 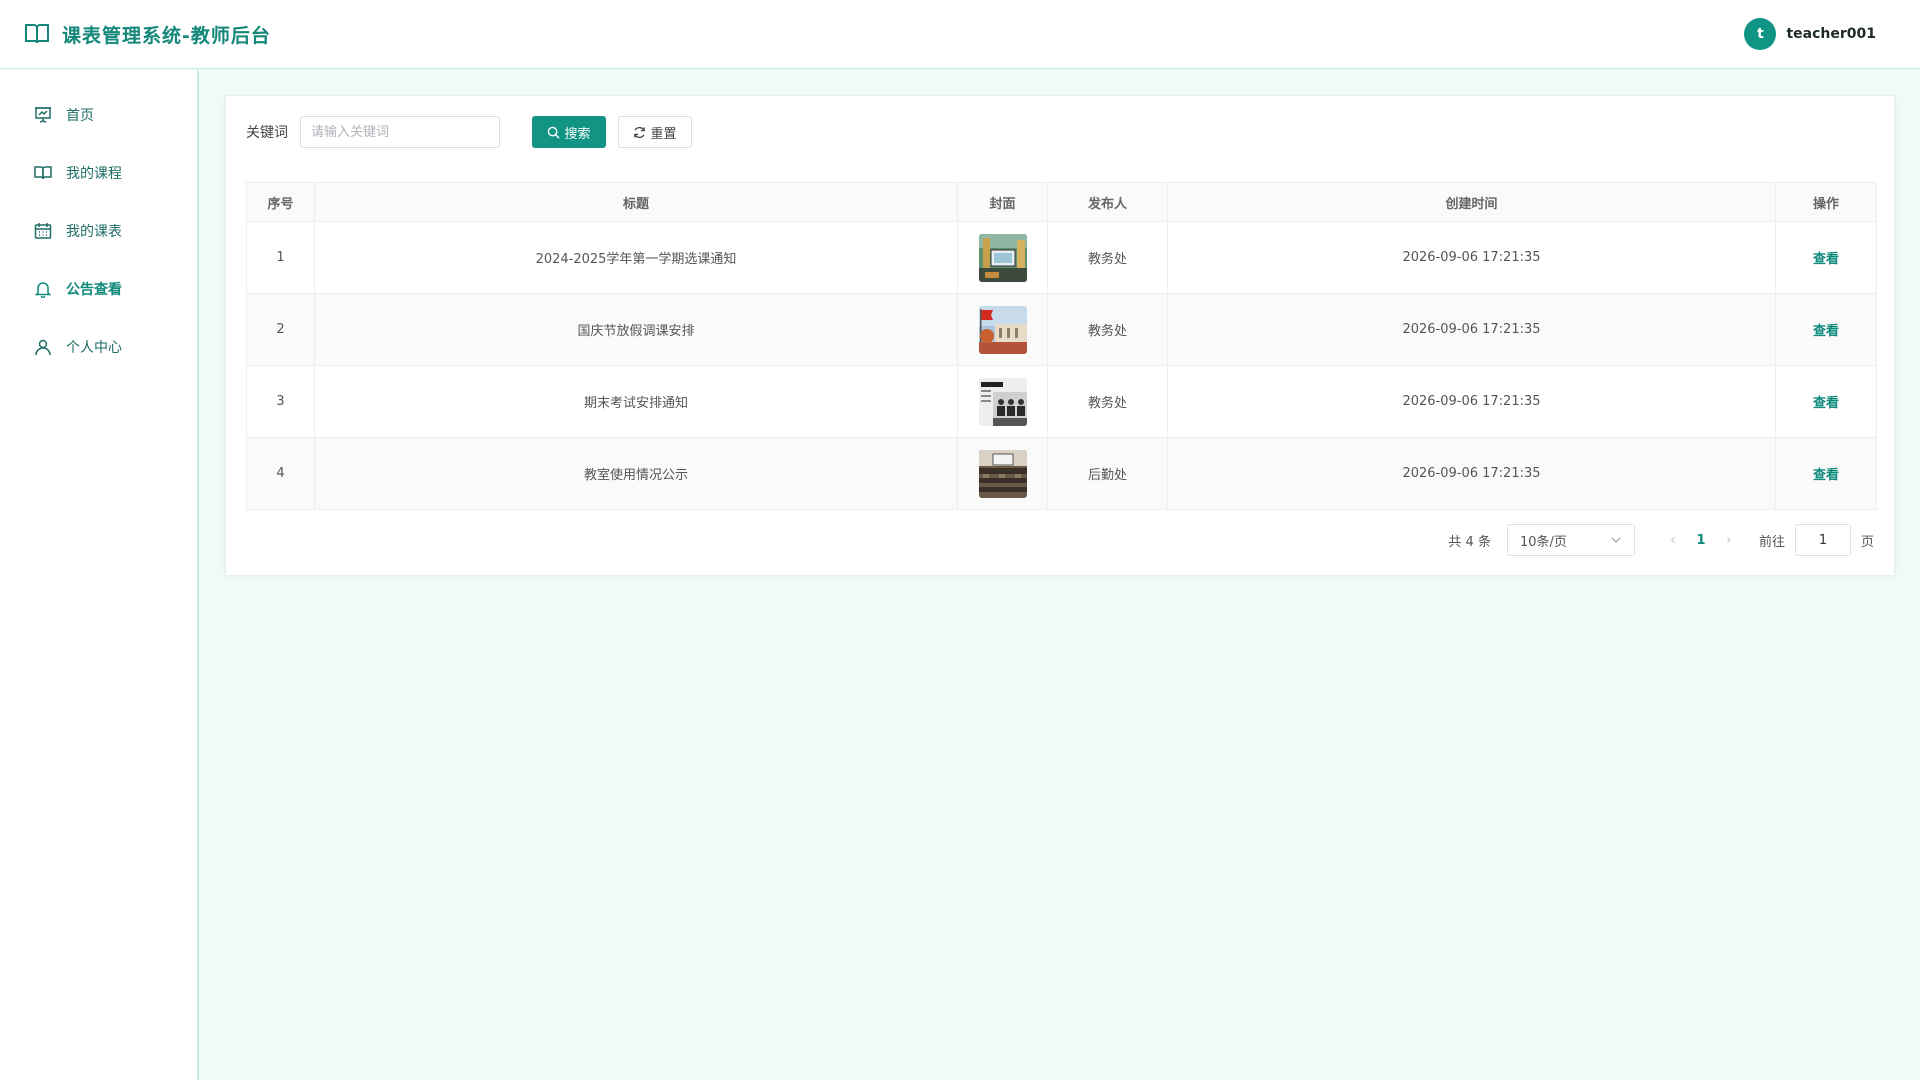 I want to click on column-header-index: 序号, so click(x=280, y=202).